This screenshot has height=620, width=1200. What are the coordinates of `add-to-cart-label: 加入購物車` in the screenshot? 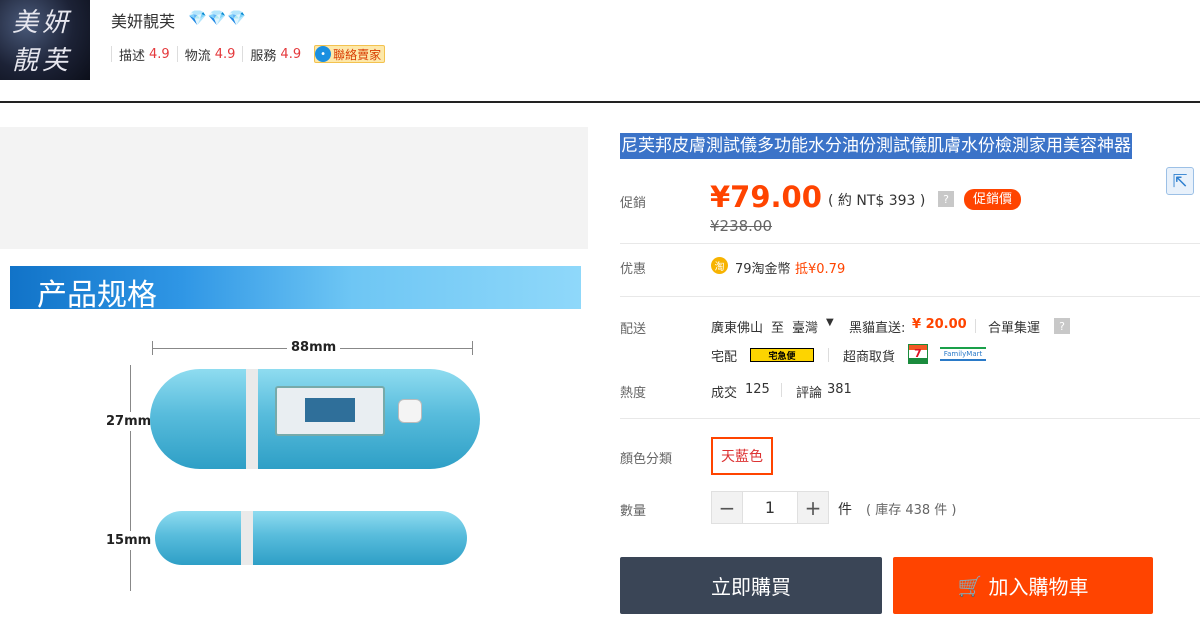 It's located at (1038, 587).